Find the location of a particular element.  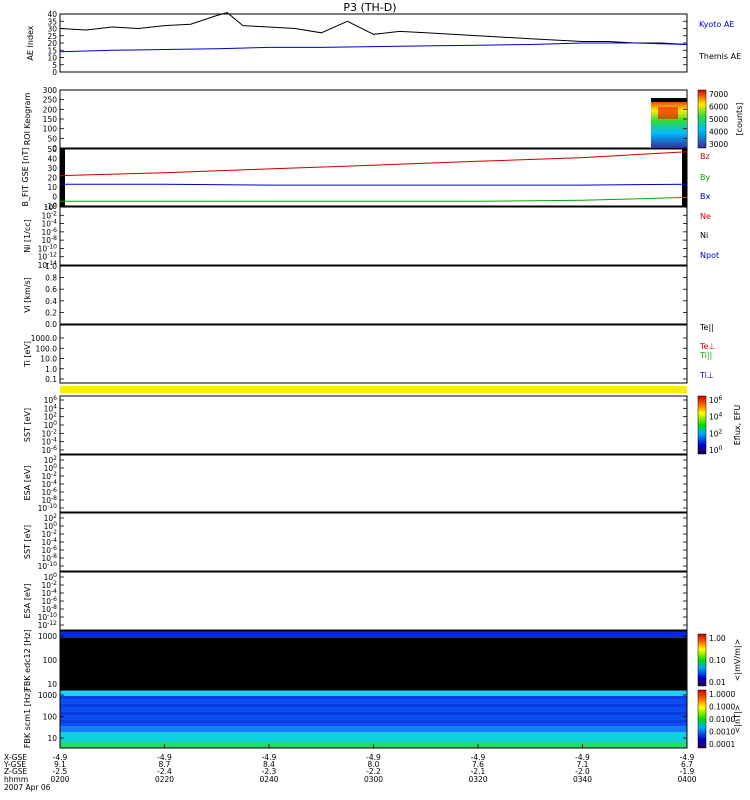

colorbar-tick-label: 7000 is located at coordinates (718, 94).